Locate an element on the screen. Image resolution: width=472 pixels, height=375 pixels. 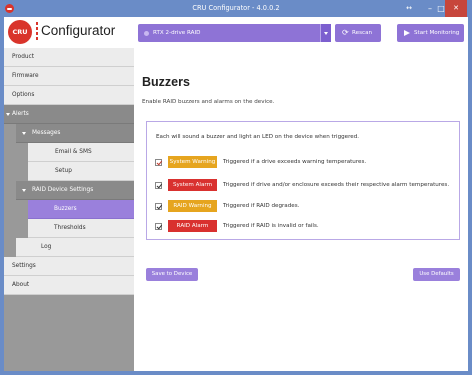
sidebar-item-settings: Settings is located at coordinates (69, 266).